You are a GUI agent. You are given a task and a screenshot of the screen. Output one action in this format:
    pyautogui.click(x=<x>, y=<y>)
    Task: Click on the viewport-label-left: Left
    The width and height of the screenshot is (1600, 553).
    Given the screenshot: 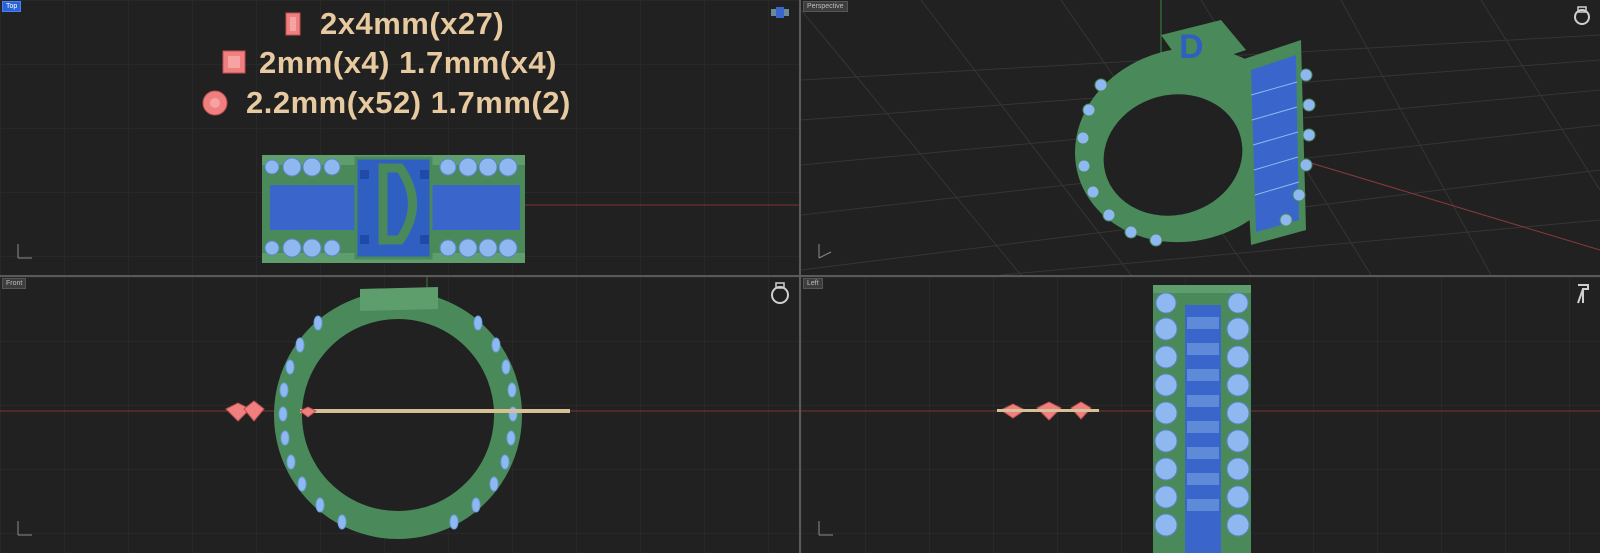 What is the action you would take?
    pyautogui.click(x=813, y=283)
    